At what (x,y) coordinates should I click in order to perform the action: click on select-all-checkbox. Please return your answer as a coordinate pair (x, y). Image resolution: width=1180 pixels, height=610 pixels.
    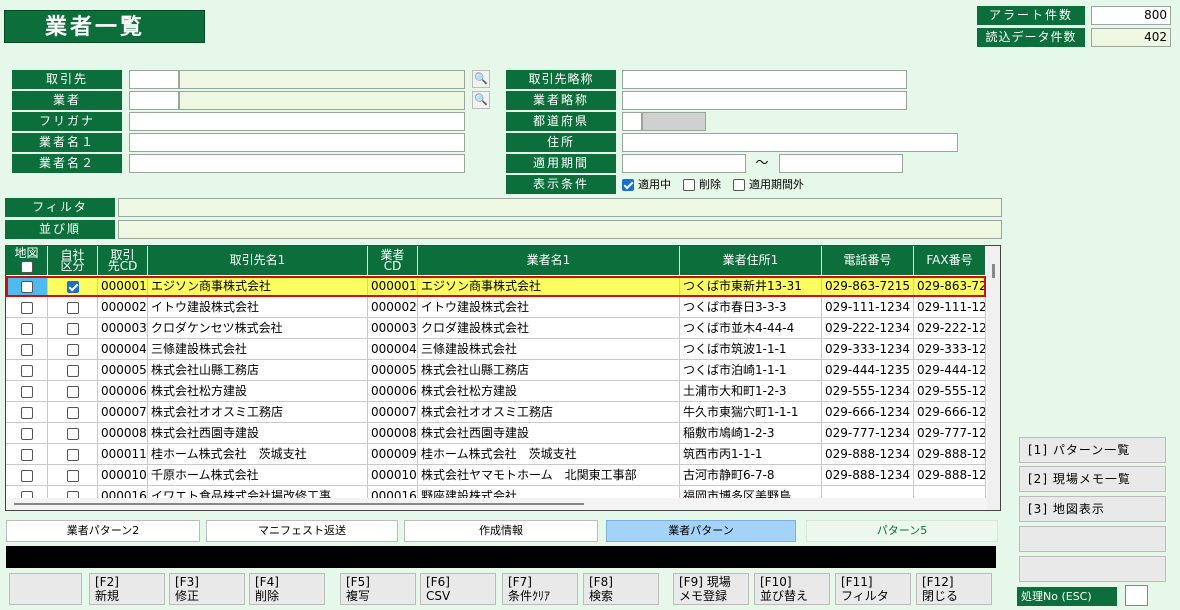
    Looking at the image, I should click on (26, 267).